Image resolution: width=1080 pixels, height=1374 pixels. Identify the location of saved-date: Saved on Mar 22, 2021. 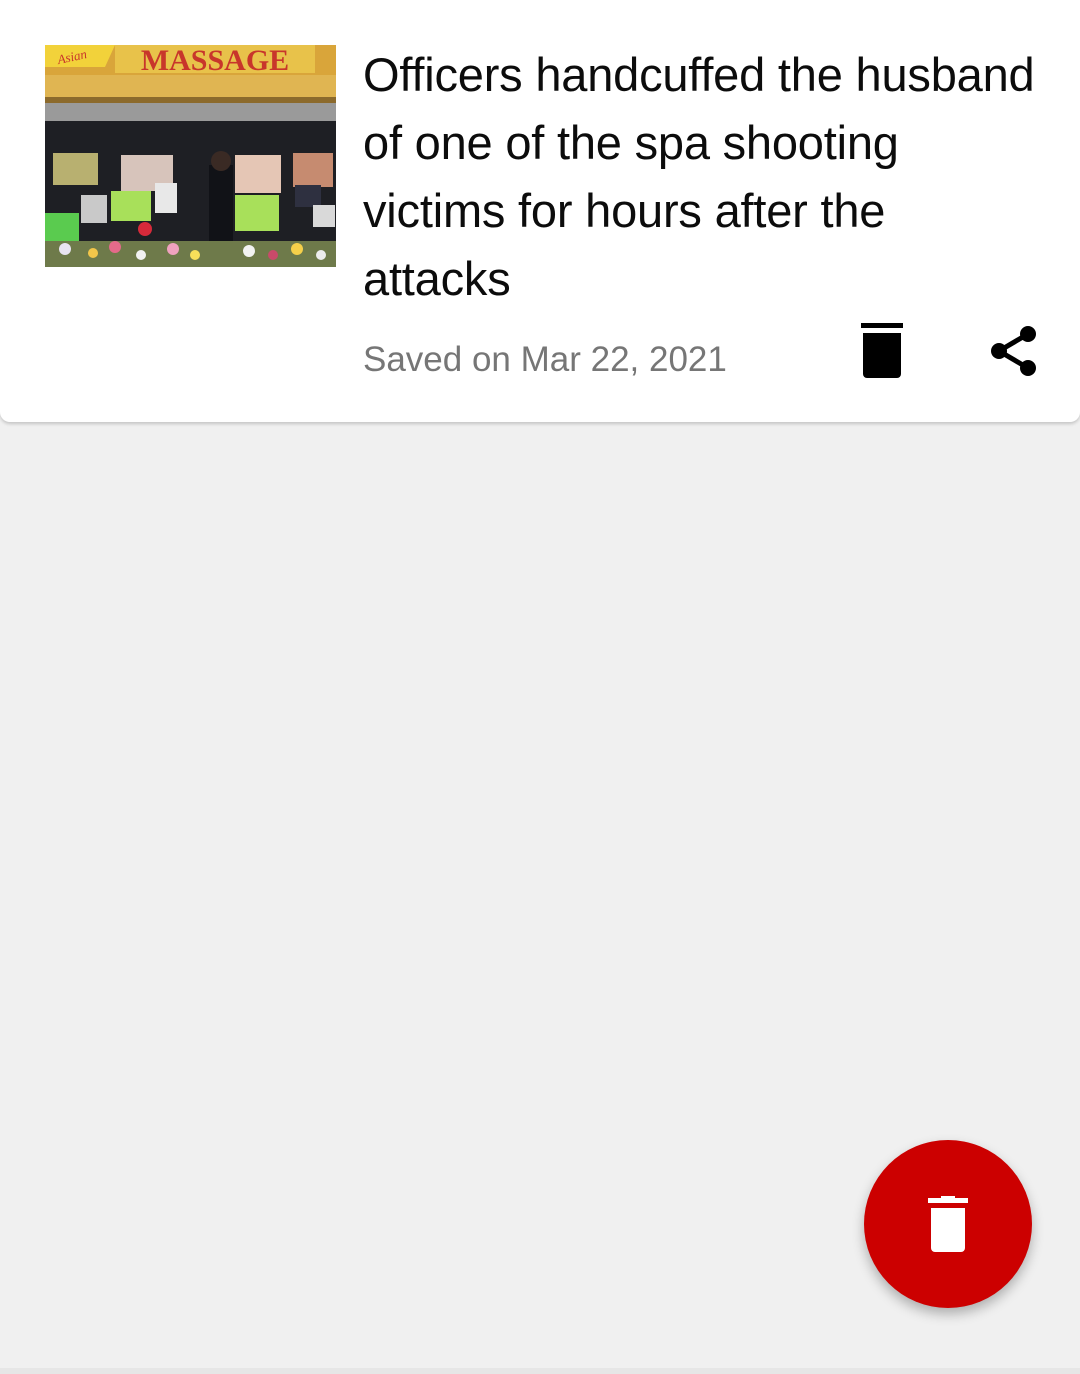
(545, 359).